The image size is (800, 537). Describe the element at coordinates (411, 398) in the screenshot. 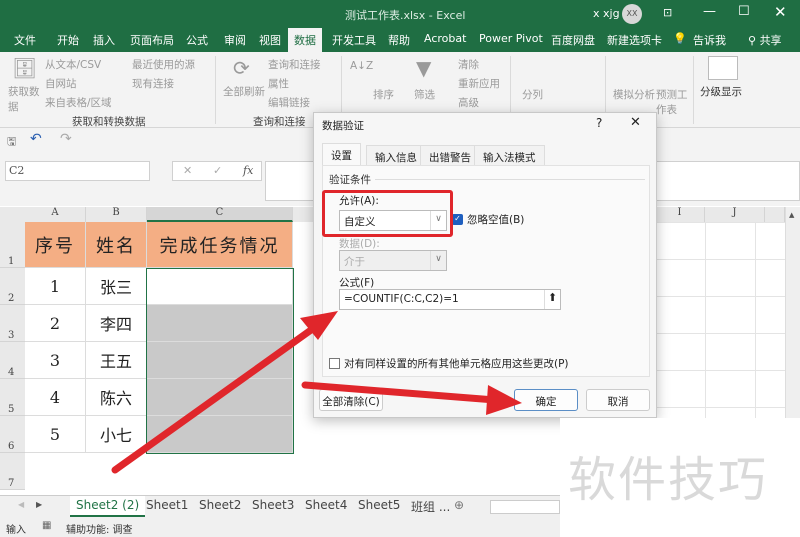

I see `arrow-to-ok` at that location.